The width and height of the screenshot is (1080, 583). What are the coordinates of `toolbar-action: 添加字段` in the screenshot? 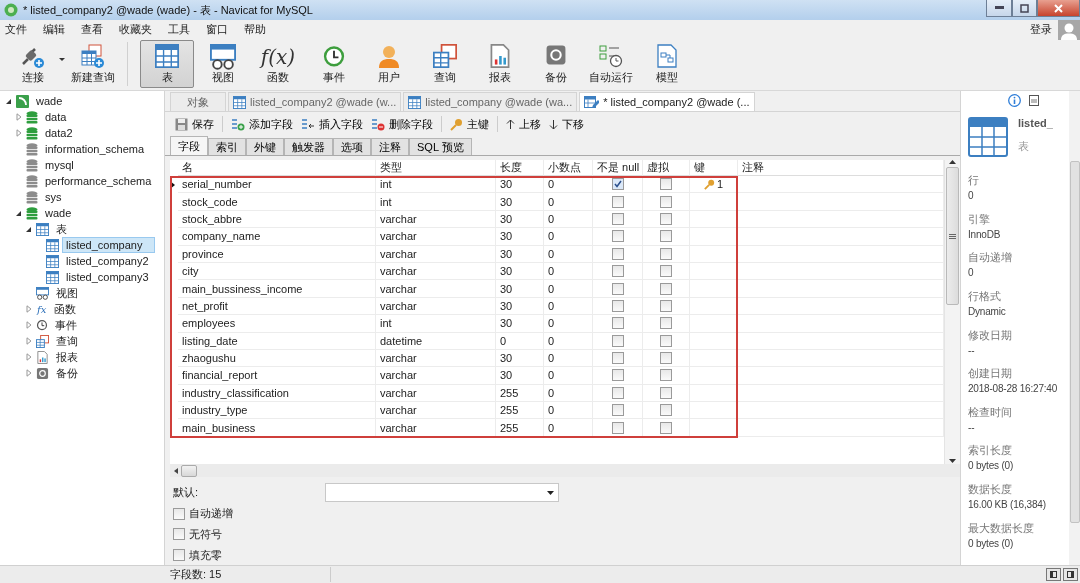 It's located at (262, 124).